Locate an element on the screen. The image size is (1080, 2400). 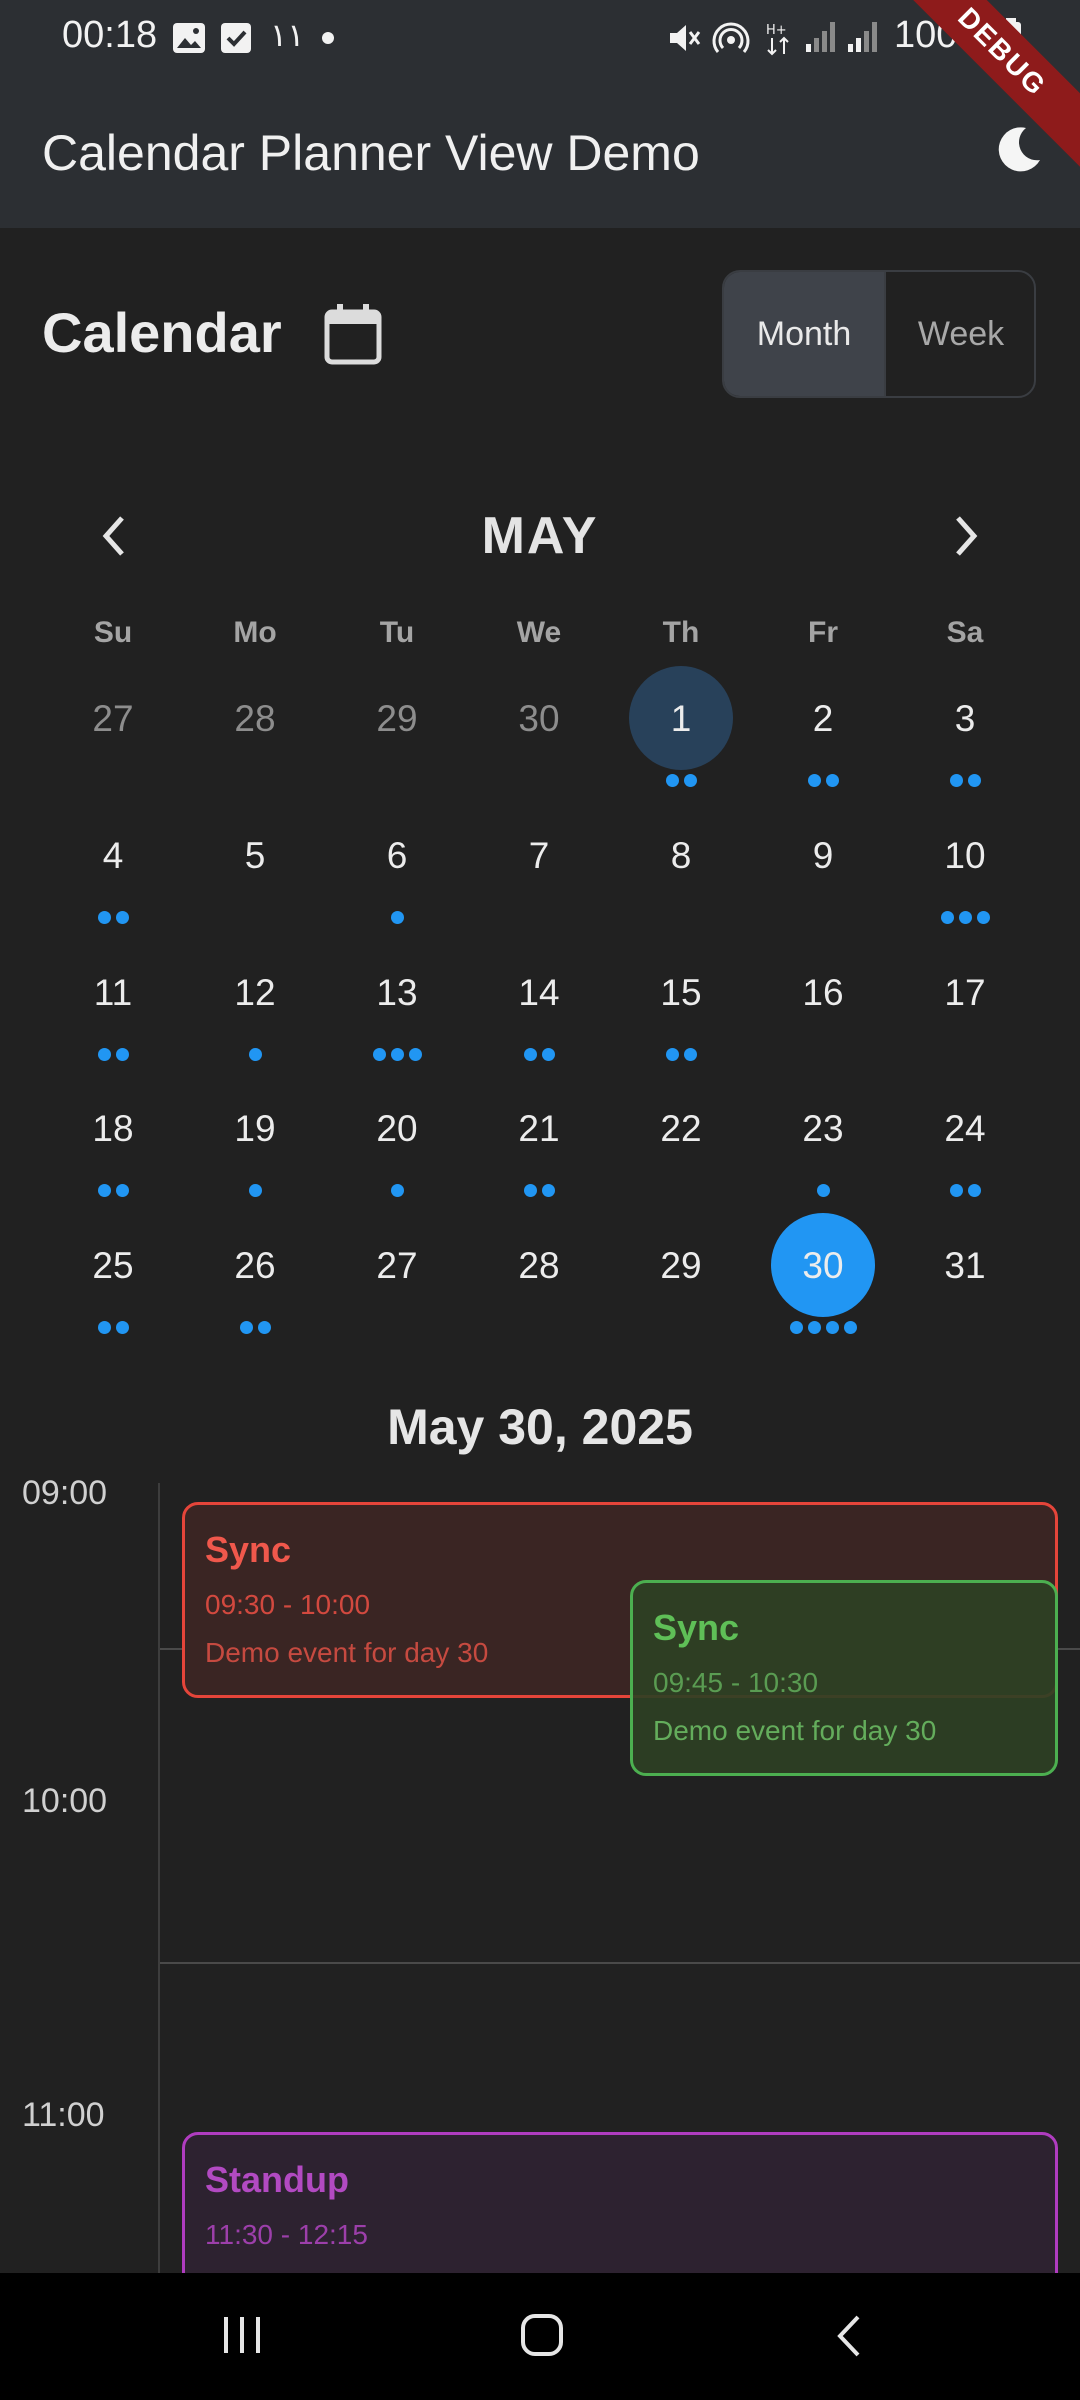
month-view-button: Month is located at coordinates (805, 334).